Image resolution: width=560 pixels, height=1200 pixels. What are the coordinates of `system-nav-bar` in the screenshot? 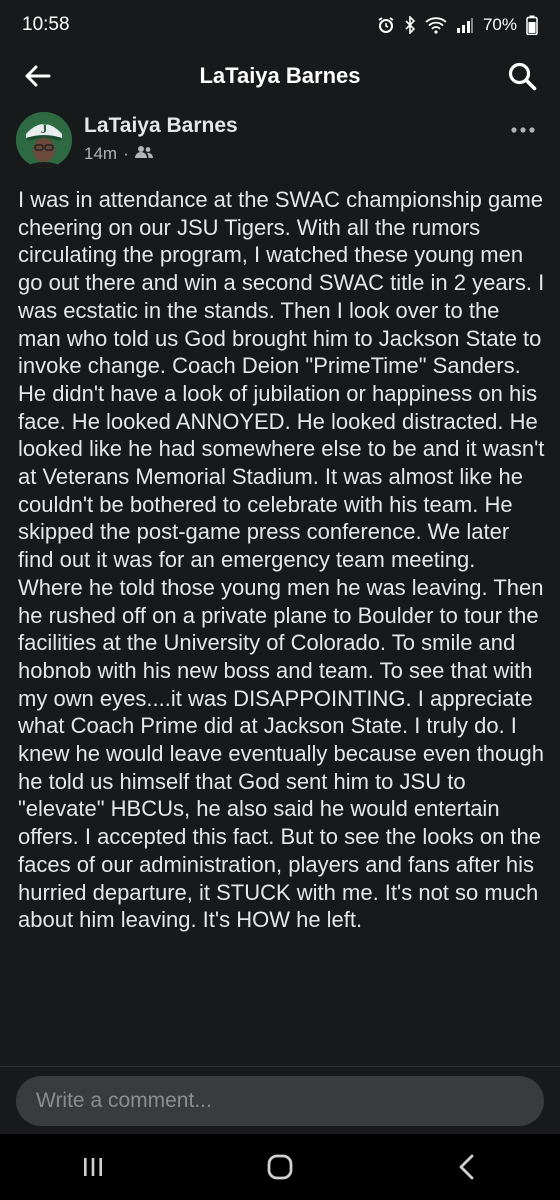 It's located at (280, 1167).